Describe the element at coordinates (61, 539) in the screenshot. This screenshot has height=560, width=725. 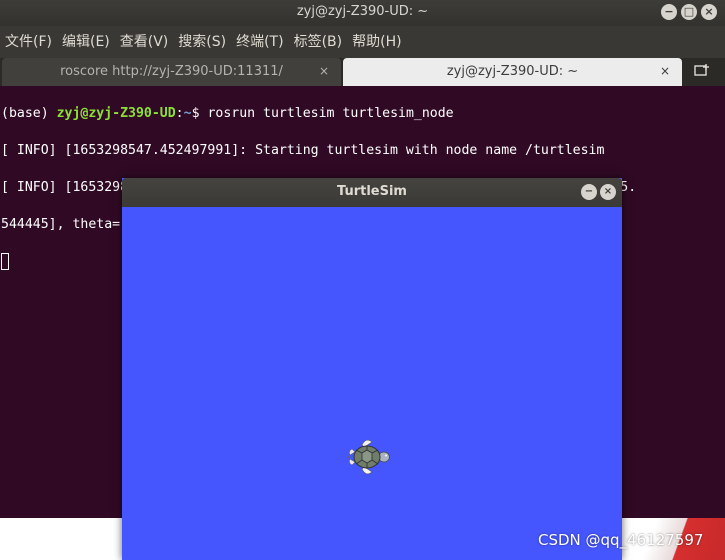
I see `desktop-area` at that location.